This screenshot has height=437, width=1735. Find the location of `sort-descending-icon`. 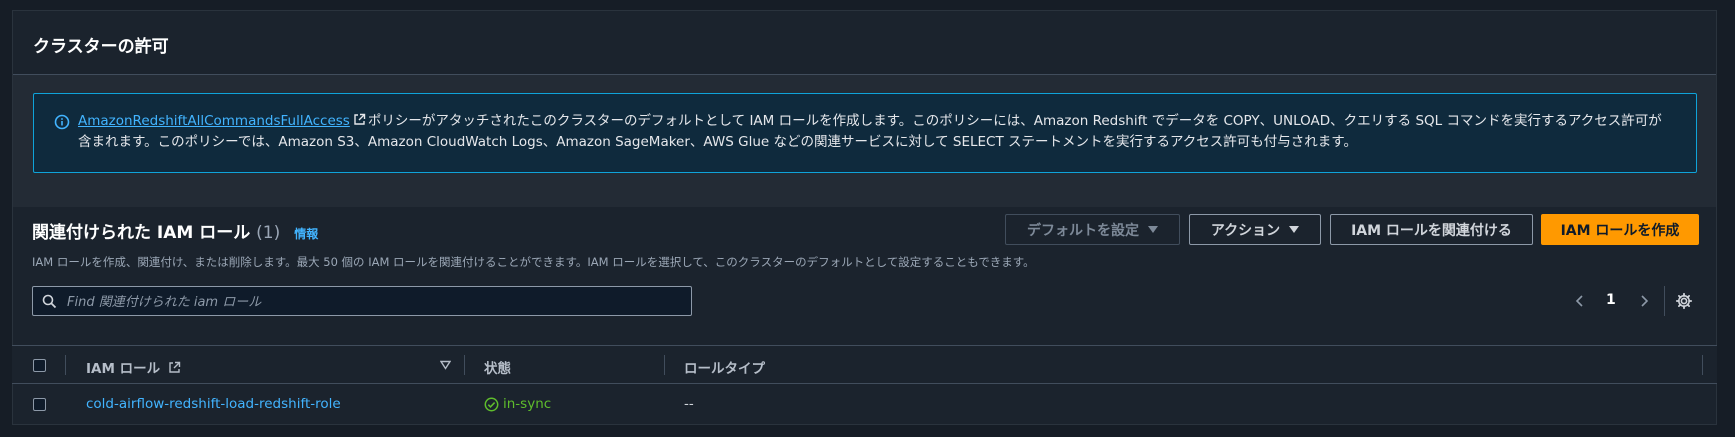

sort-descending-icon is located at coordinates (445, 365).